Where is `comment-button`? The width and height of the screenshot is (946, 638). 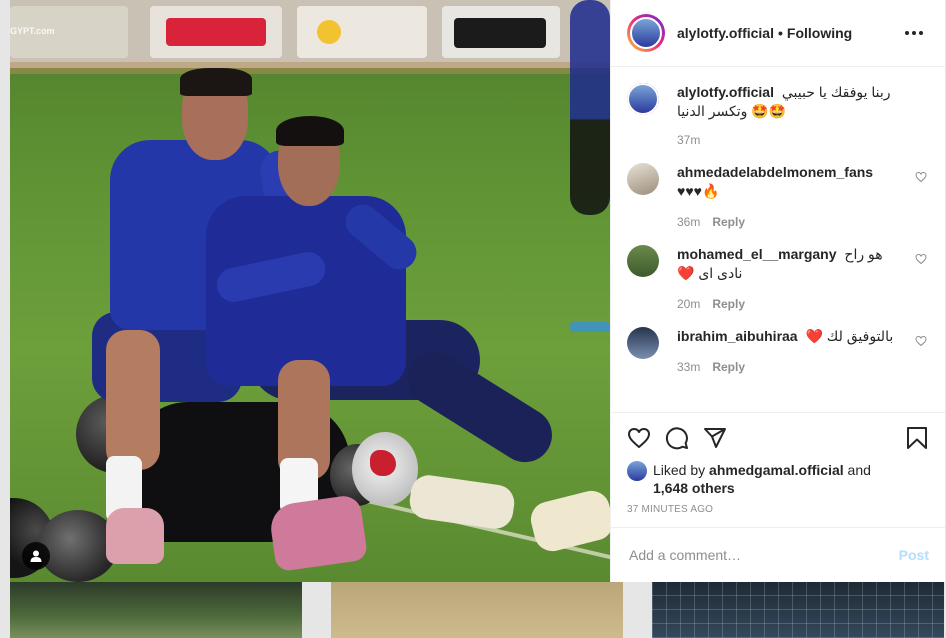 comment-button is located at coordinates (677, 438).